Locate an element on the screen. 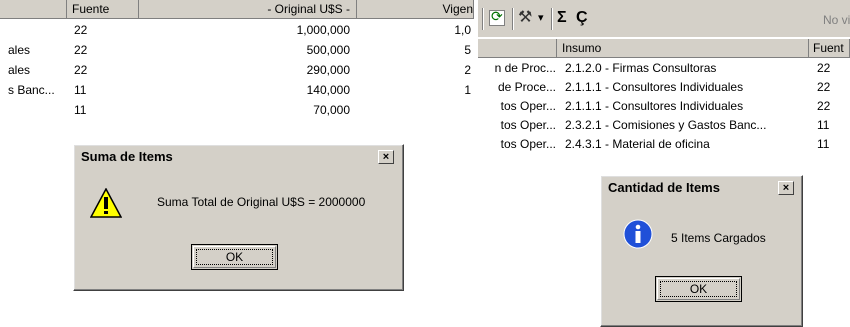 Image resolution: width=850 pixels, height=327 pixels. warning-icon is located at coordinates (106, 203).